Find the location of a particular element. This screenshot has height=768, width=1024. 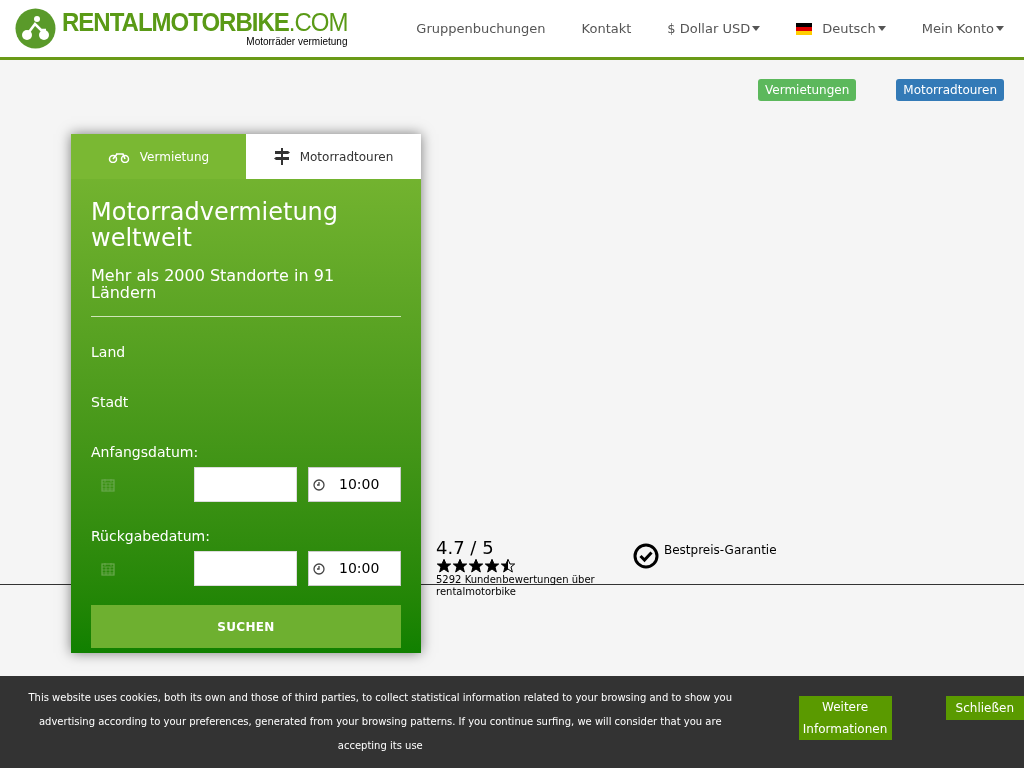

motorbike-icon is located at coordinates (118, 156).